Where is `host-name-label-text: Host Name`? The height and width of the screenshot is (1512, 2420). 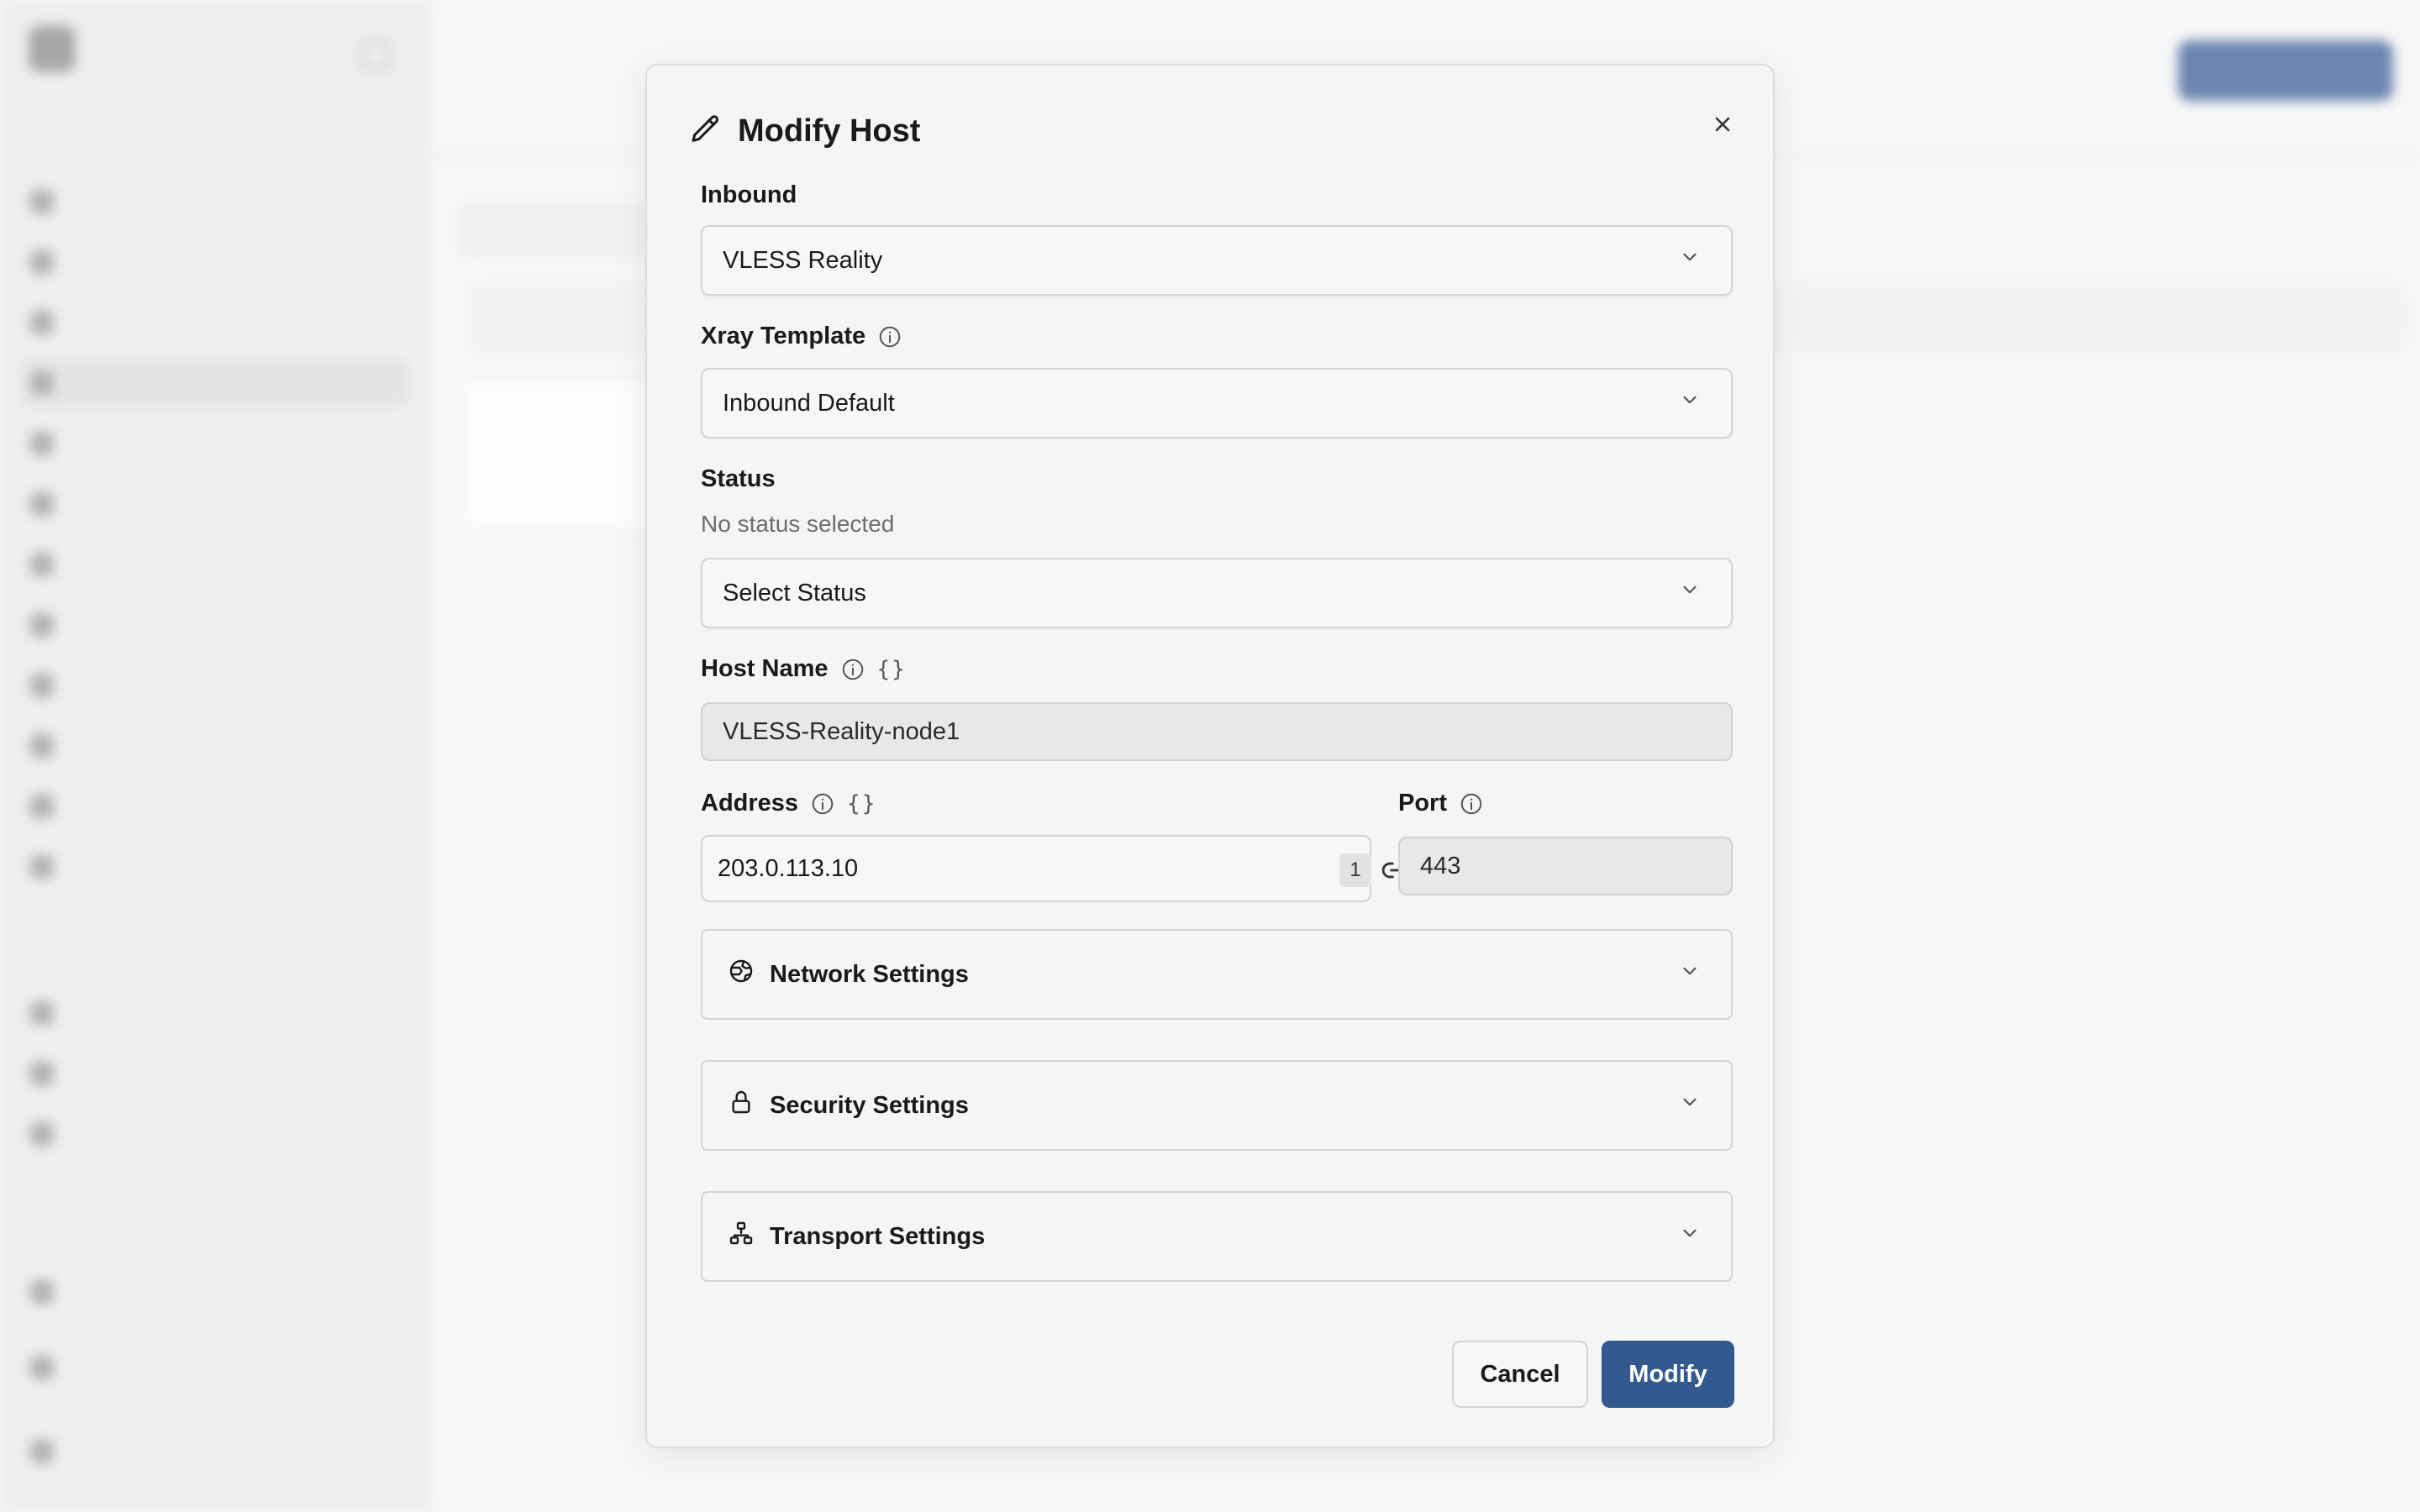
host-name-label-text: Host Name is located at coordinates (765, 668).